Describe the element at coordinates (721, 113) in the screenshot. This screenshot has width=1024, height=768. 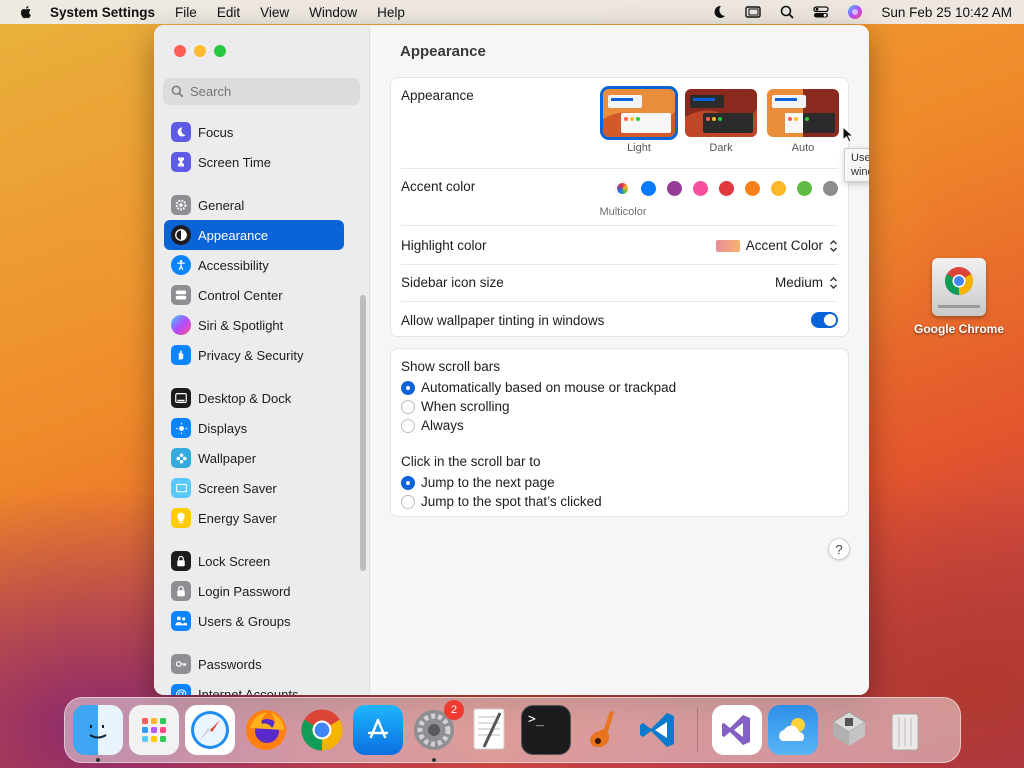
I see `theme-dark-option` at that location.